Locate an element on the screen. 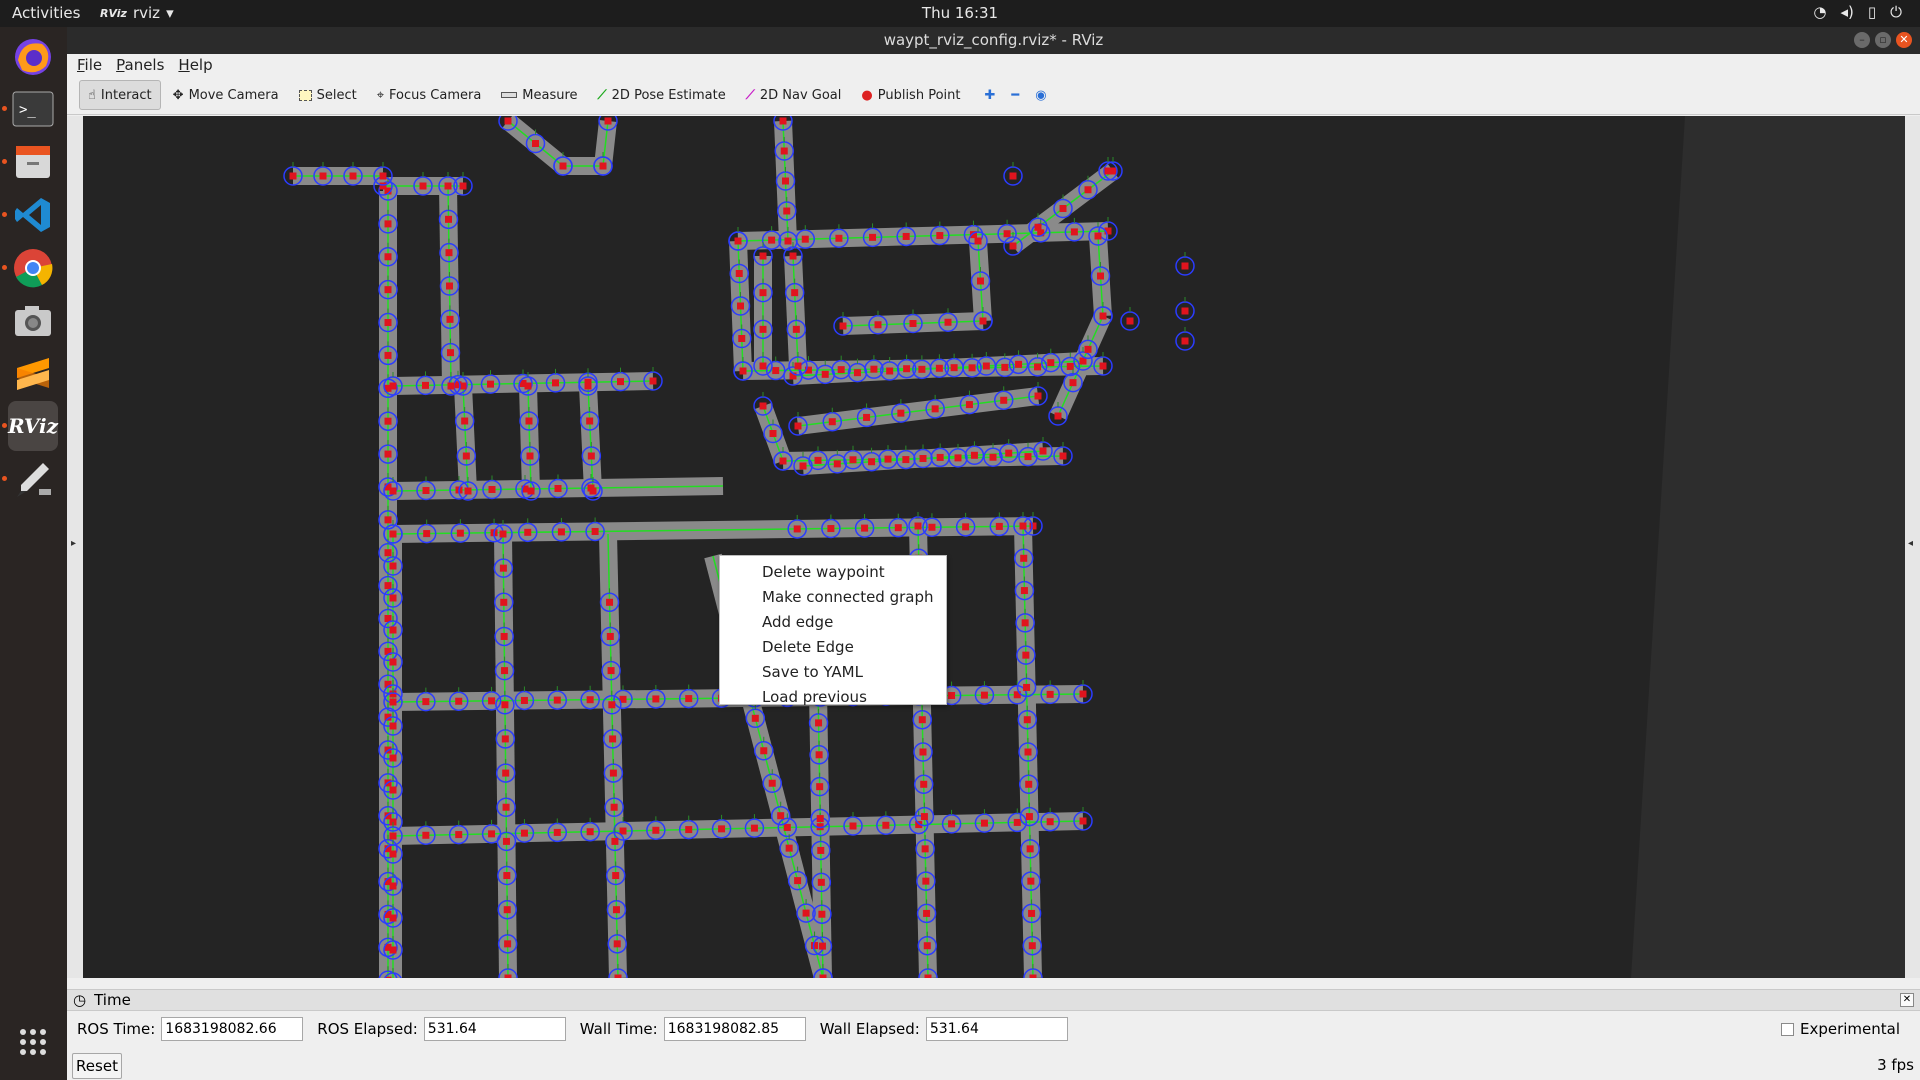  tool-label: Select is located at coordinates (336, 95).